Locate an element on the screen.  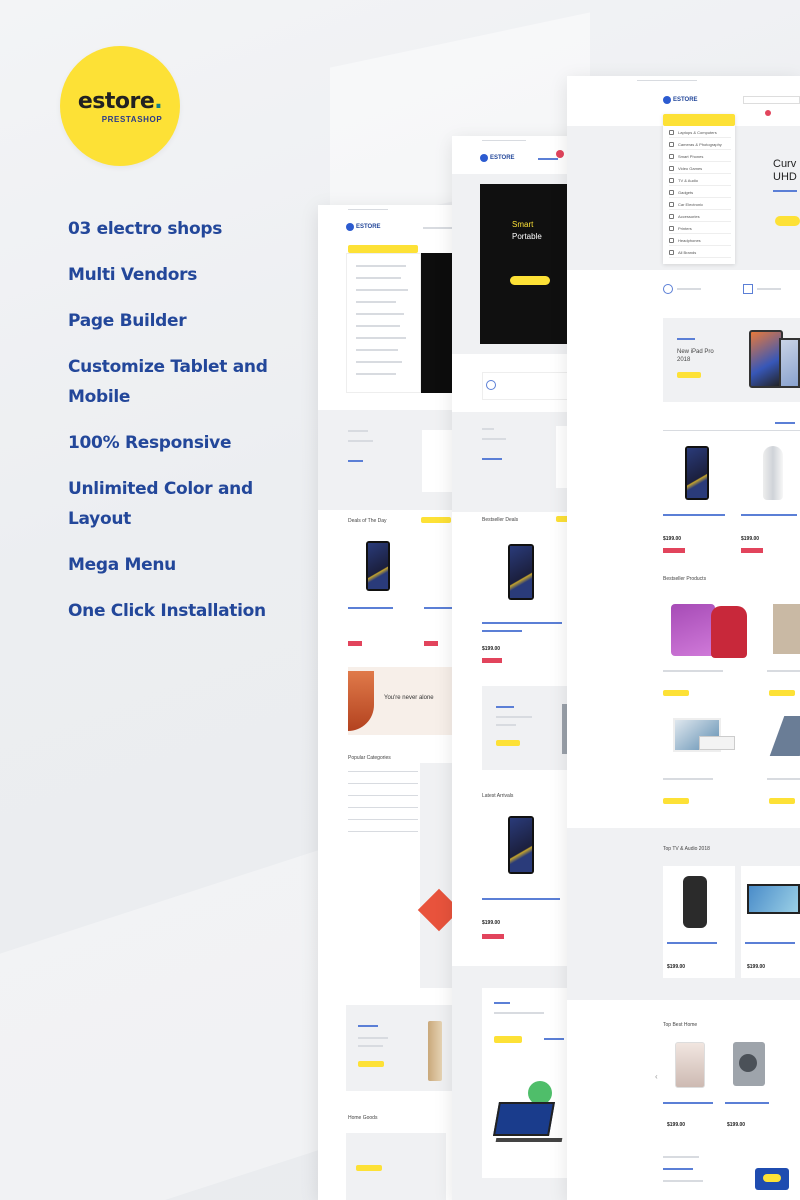
section-title: Top Best Home is located at coordinates (680, 1025).